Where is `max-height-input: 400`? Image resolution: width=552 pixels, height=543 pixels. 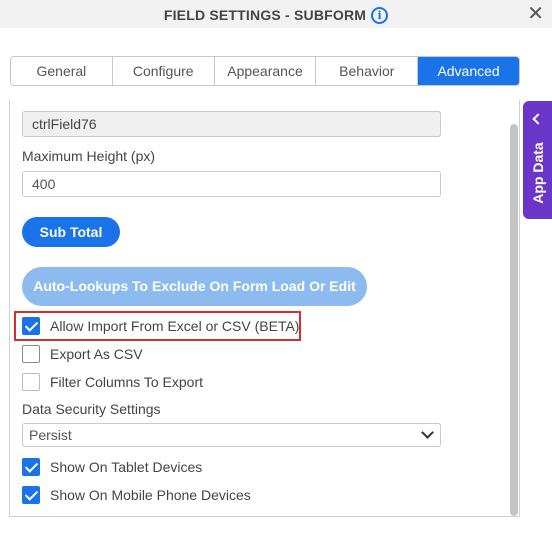
max-height-input: 400 is located at coordinates (231, 184).